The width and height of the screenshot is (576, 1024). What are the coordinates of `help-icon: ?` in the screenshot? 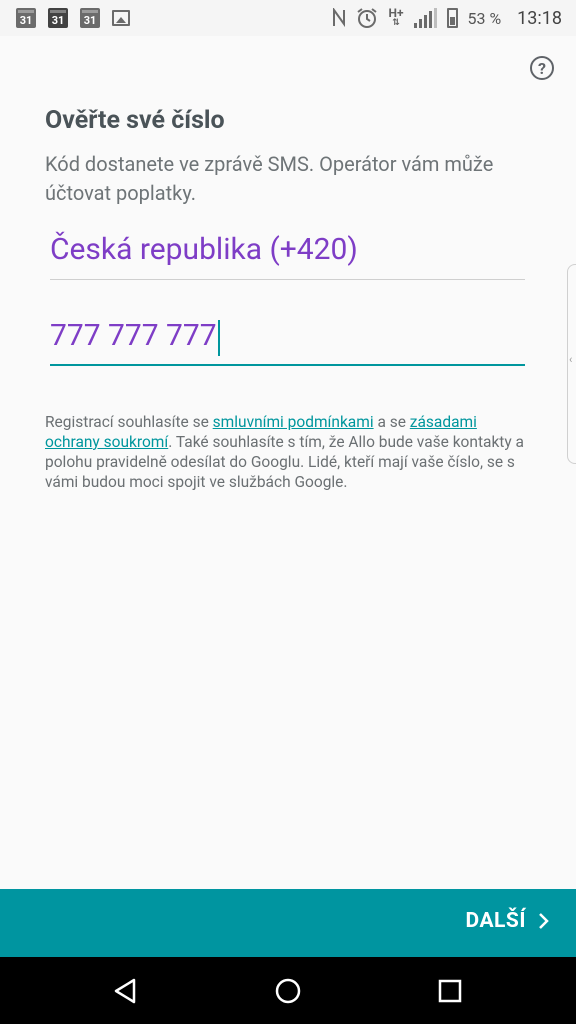 It's located at (542, 68).